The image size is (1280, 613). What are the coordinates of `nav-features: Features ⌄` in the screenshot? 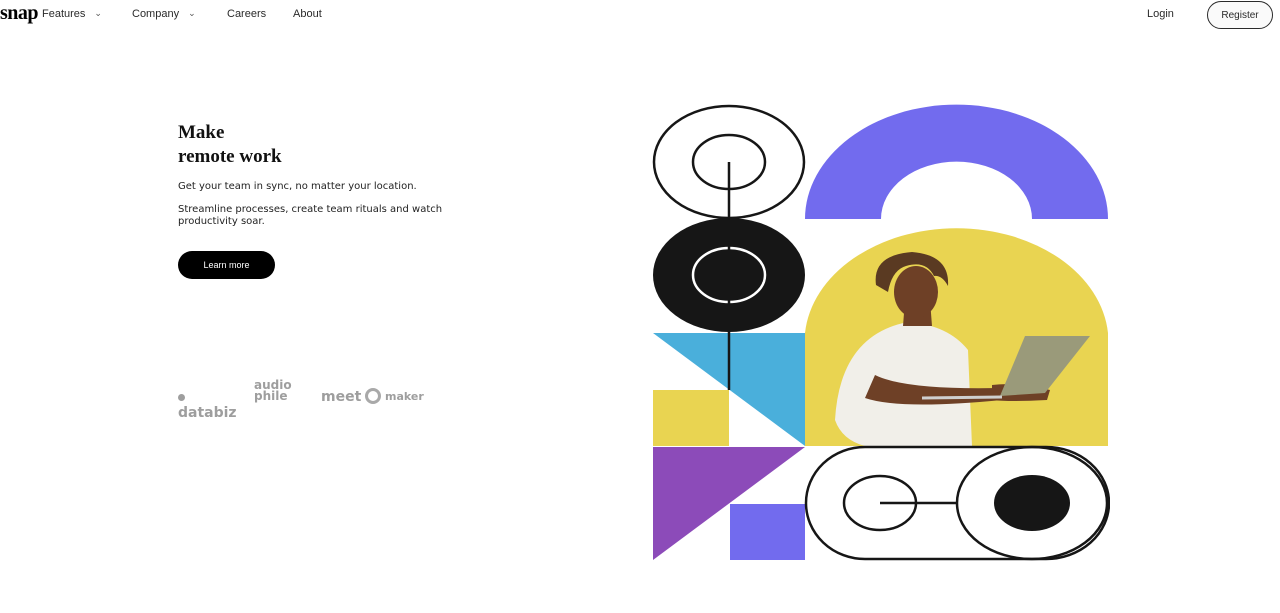 It's located at (72, 14).